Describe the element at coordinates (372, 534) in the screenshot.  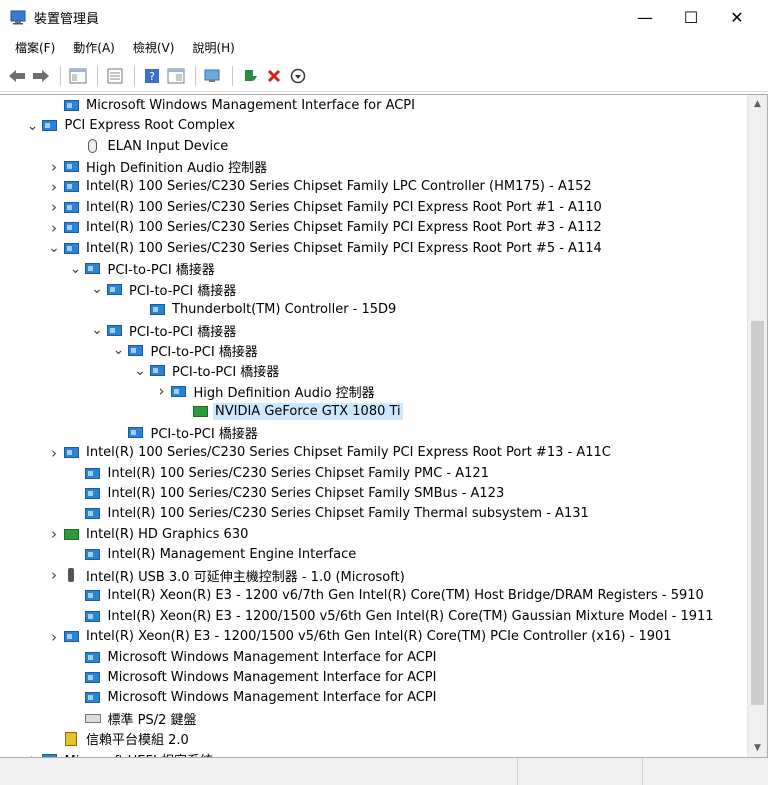
I see `tree-item: › Intel(R) HD Graphics 630` at that location.